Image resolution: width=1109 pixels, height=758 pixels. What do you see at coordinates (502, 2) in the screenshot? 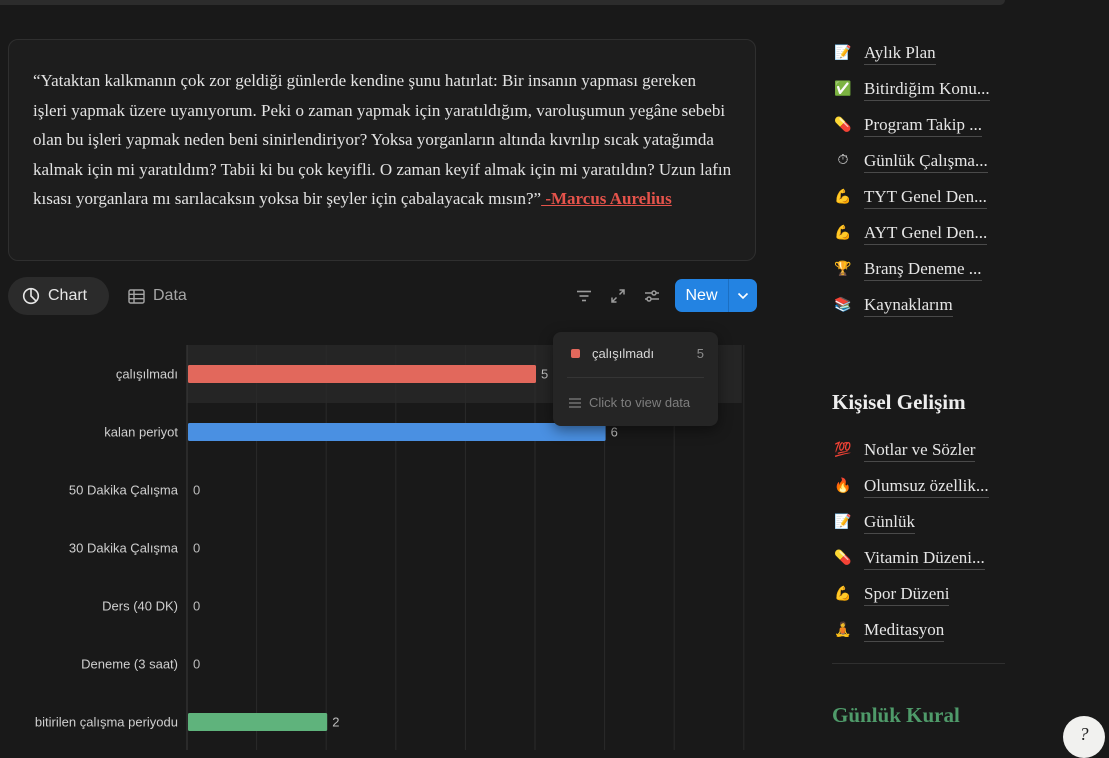
I see `top-bar` at bounding box center [502, 2].